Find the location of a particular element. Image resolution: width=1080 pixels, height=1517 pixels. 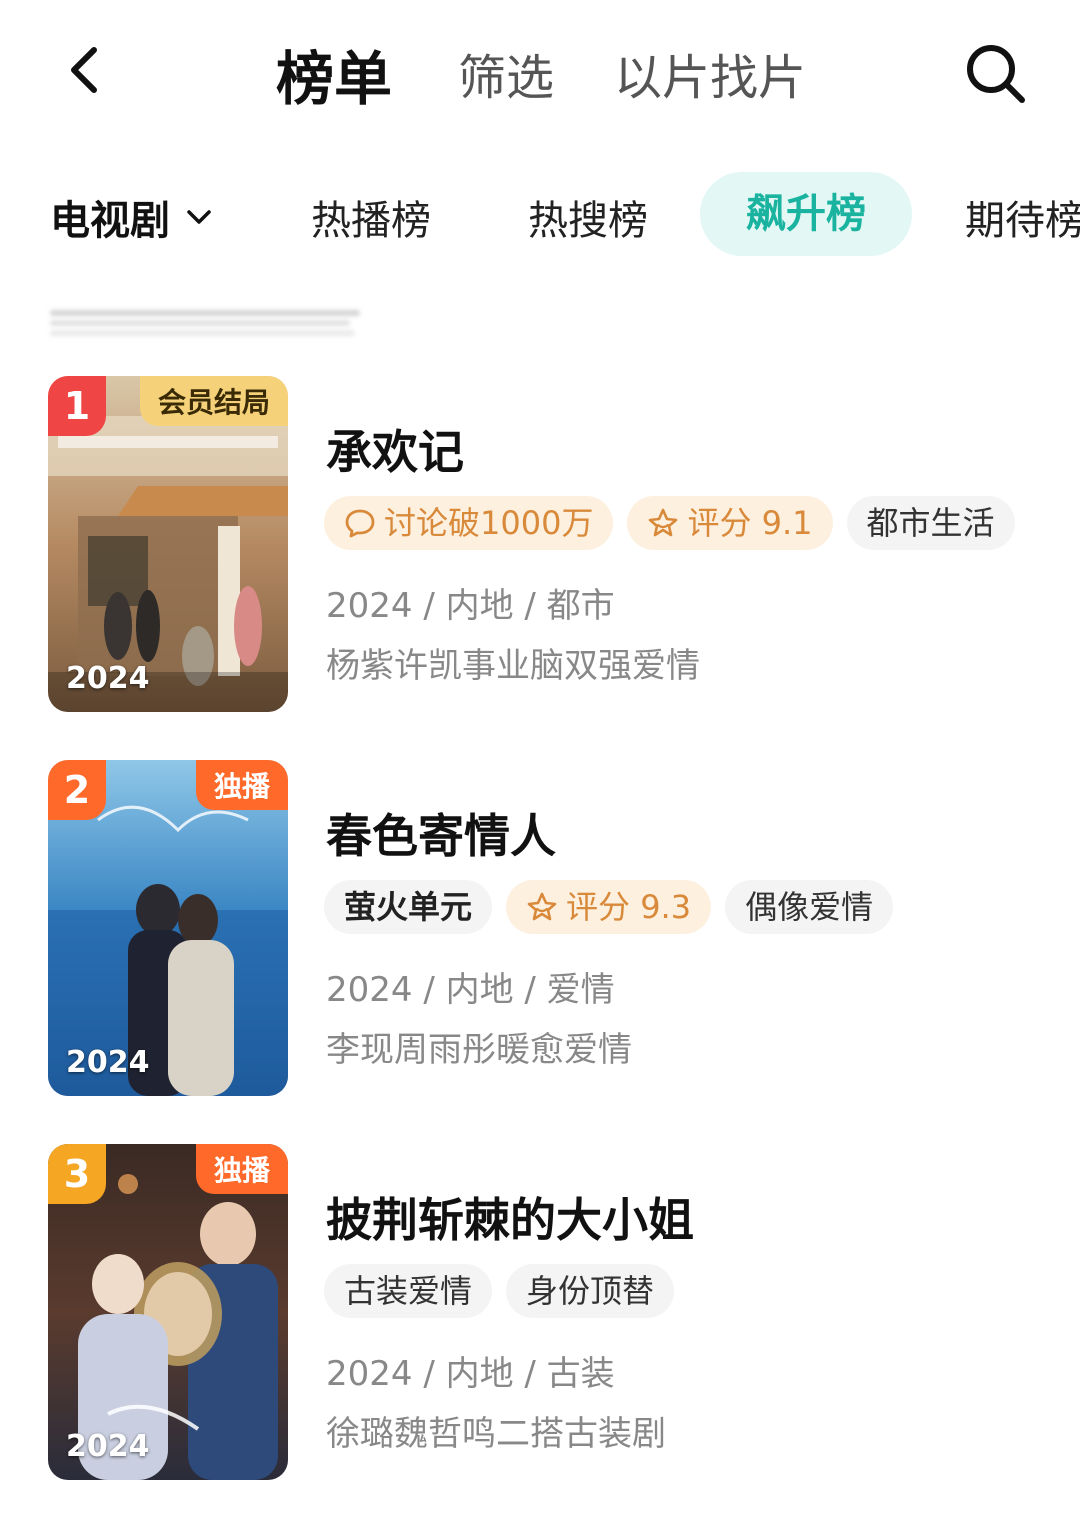

tag-row: 古装爱情 身份顶替 is located at coordinates (499, 1291).